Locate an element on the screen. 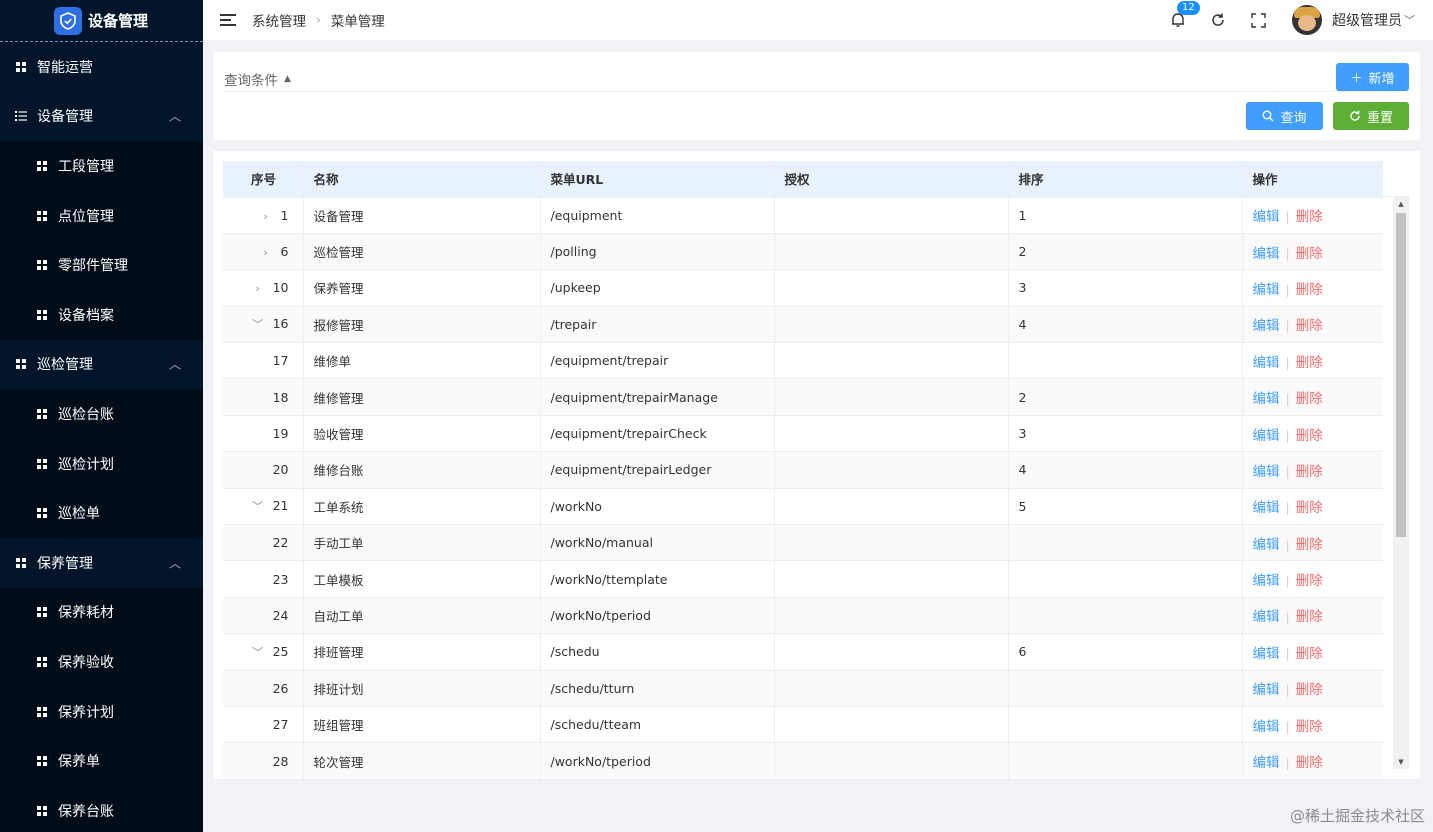  table-row: ﹀ 16 报修管理/trepair 4 编辑 | 删除 is located at coordinates (803, 325).